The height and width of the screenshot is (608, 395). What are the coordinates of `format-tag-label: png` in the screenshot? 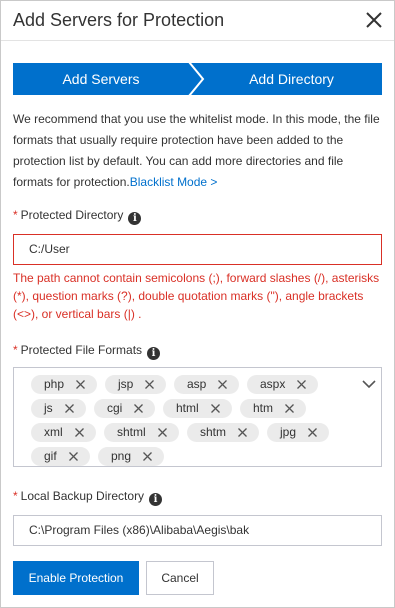 It's located at (121, 456).